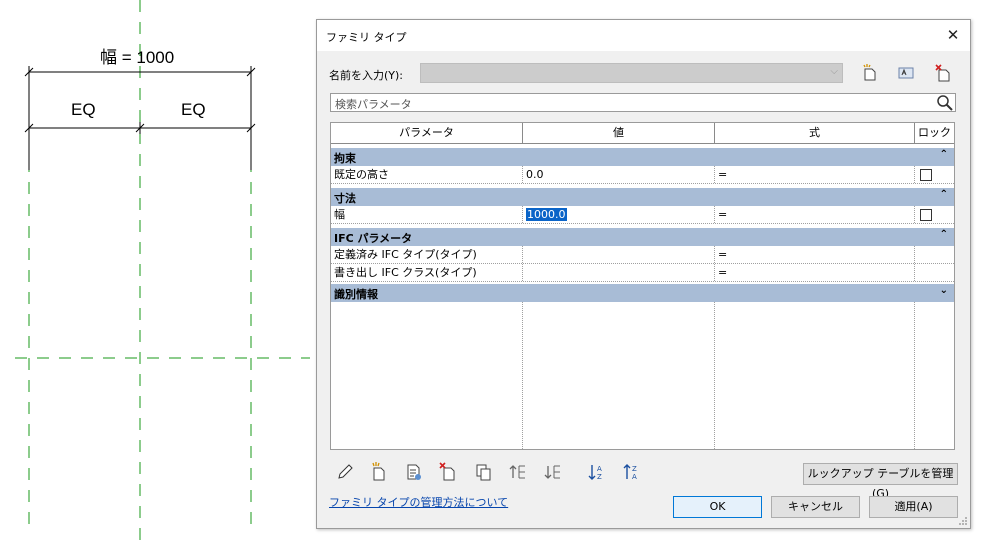 This screenshot has height=546, width=994. Describe the element at coordinates (518, 472) in the screenshot. I see `move-up-icon` at that location.